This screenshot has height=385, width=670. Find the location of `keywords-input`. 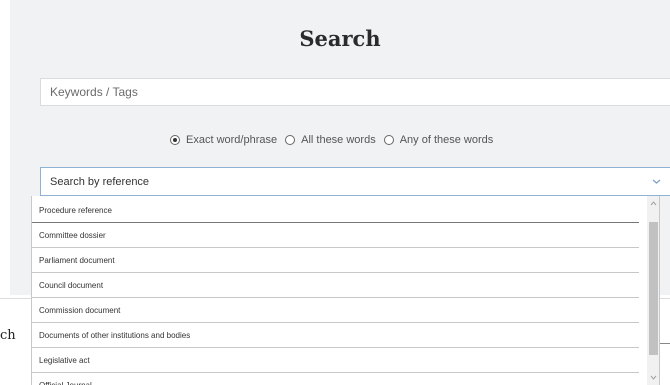

keywords-input is located at coordinates (355, 92).